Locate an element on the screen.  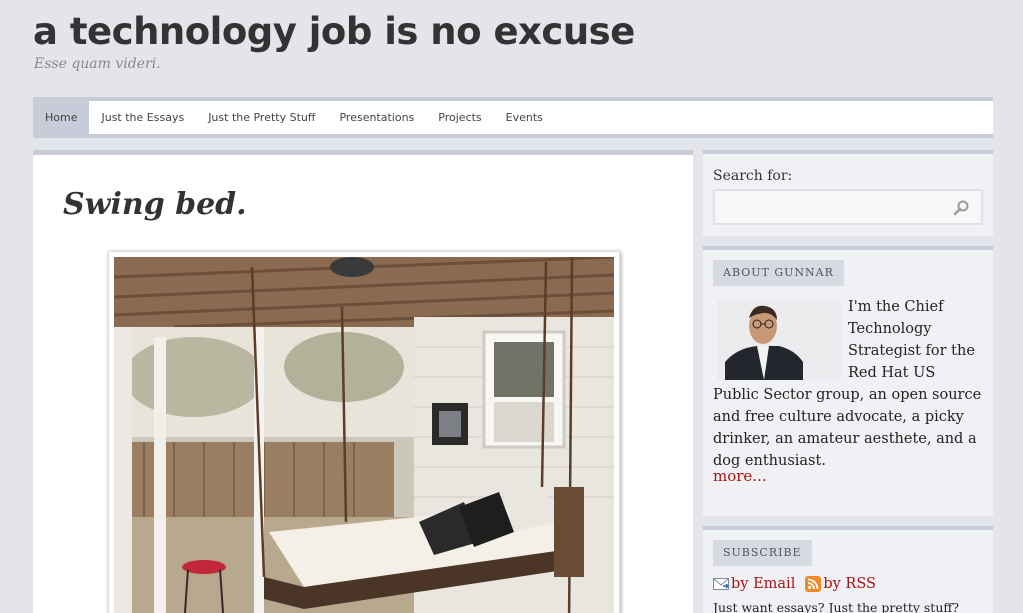
subscribe-rss-link: by RSS is located at coordinates (840, 584).